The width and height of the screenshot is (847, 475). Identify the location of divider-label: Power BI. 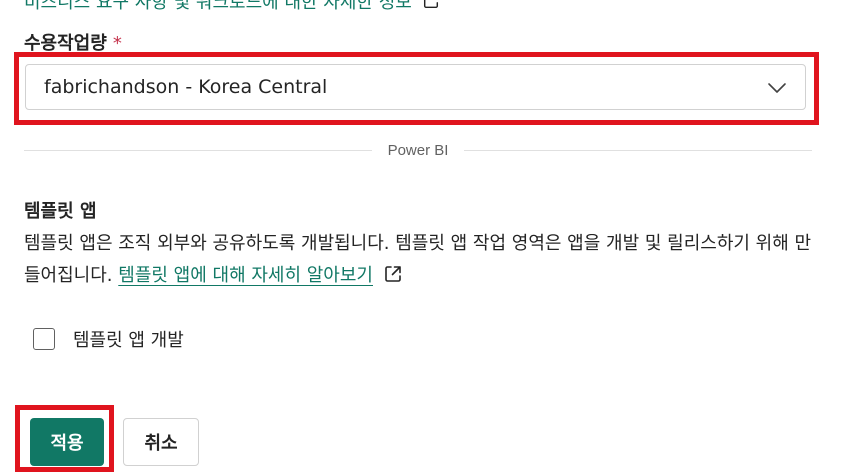
(418, 150).